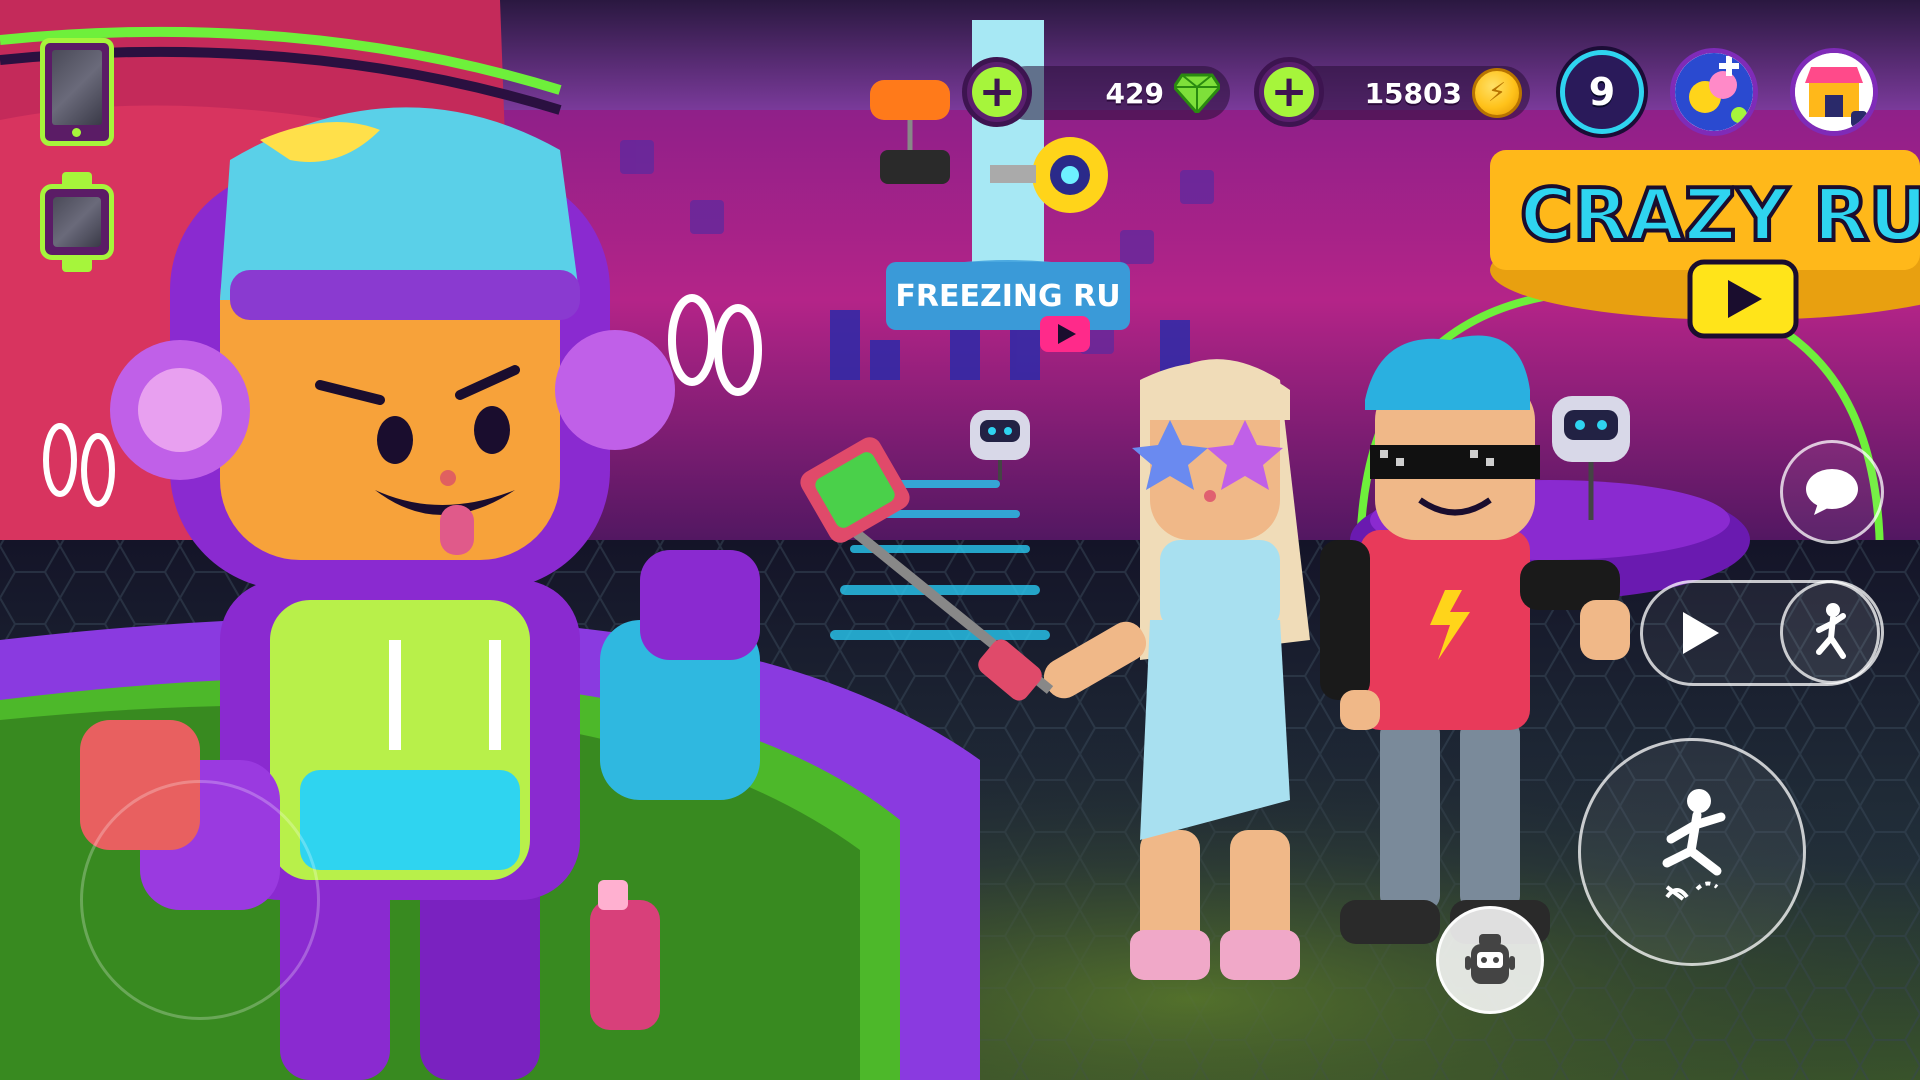  Describe the element at coordinates (1007, 296) in the screenshot. I see `freezing-run-sign: FREEZING RU` at that location.